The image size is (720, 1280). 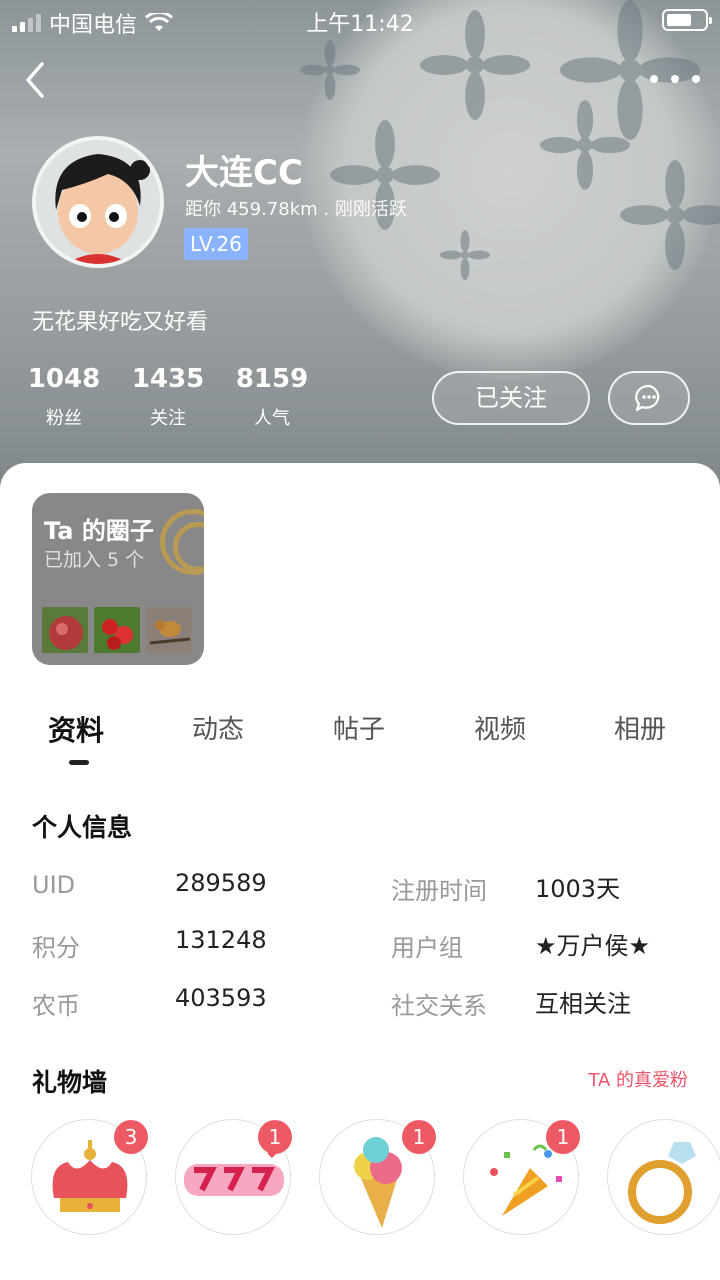 What do you see at coordinates (118, 579) in the screenshot?
I see `circles-card: Ta 的圈子 已加入 5 个` at bounding box center [118, 579].